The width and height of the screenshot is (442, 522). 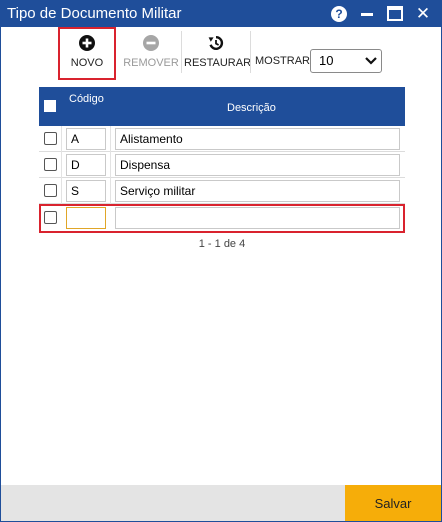 I want to click on code-input, so click(x=86, y=218).